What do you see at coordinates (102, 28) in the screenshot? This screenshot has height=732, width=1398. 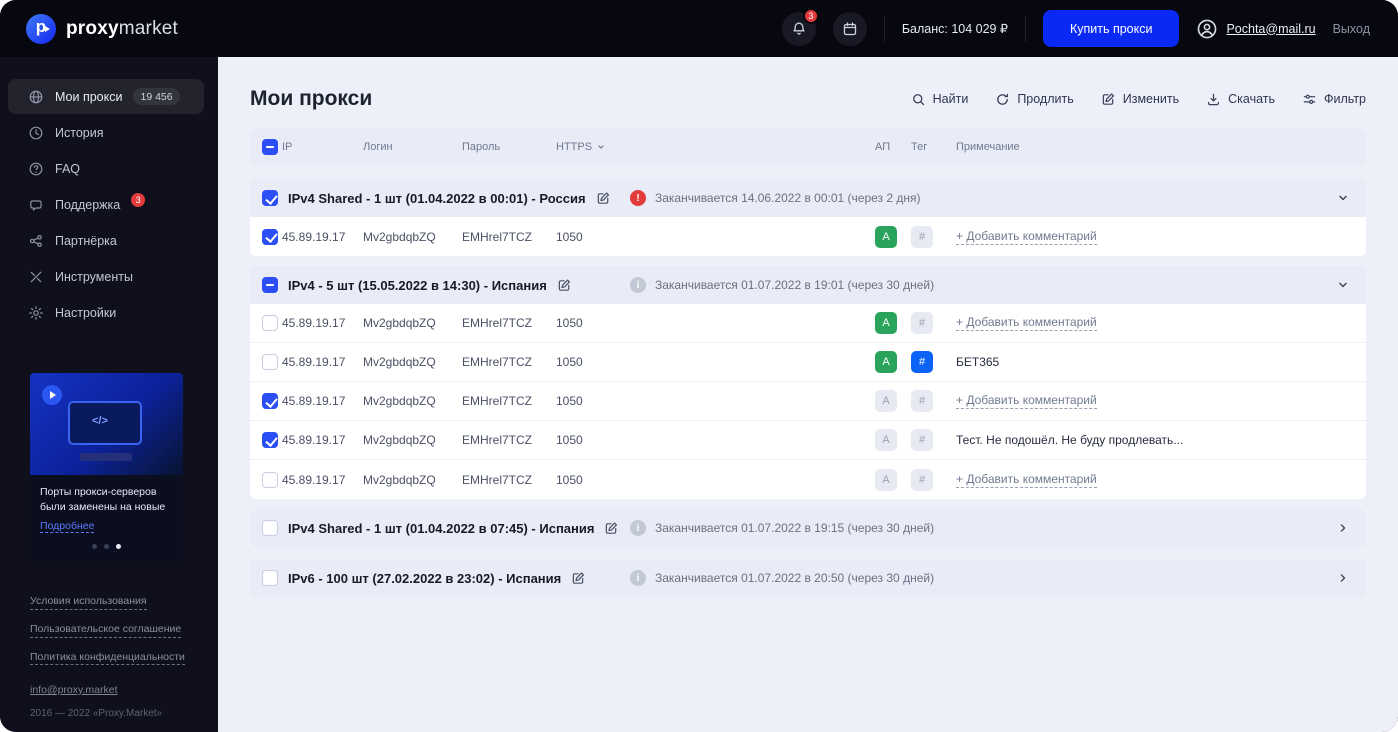 I see `logo: proxymarket` at bounding box center [102, 28].